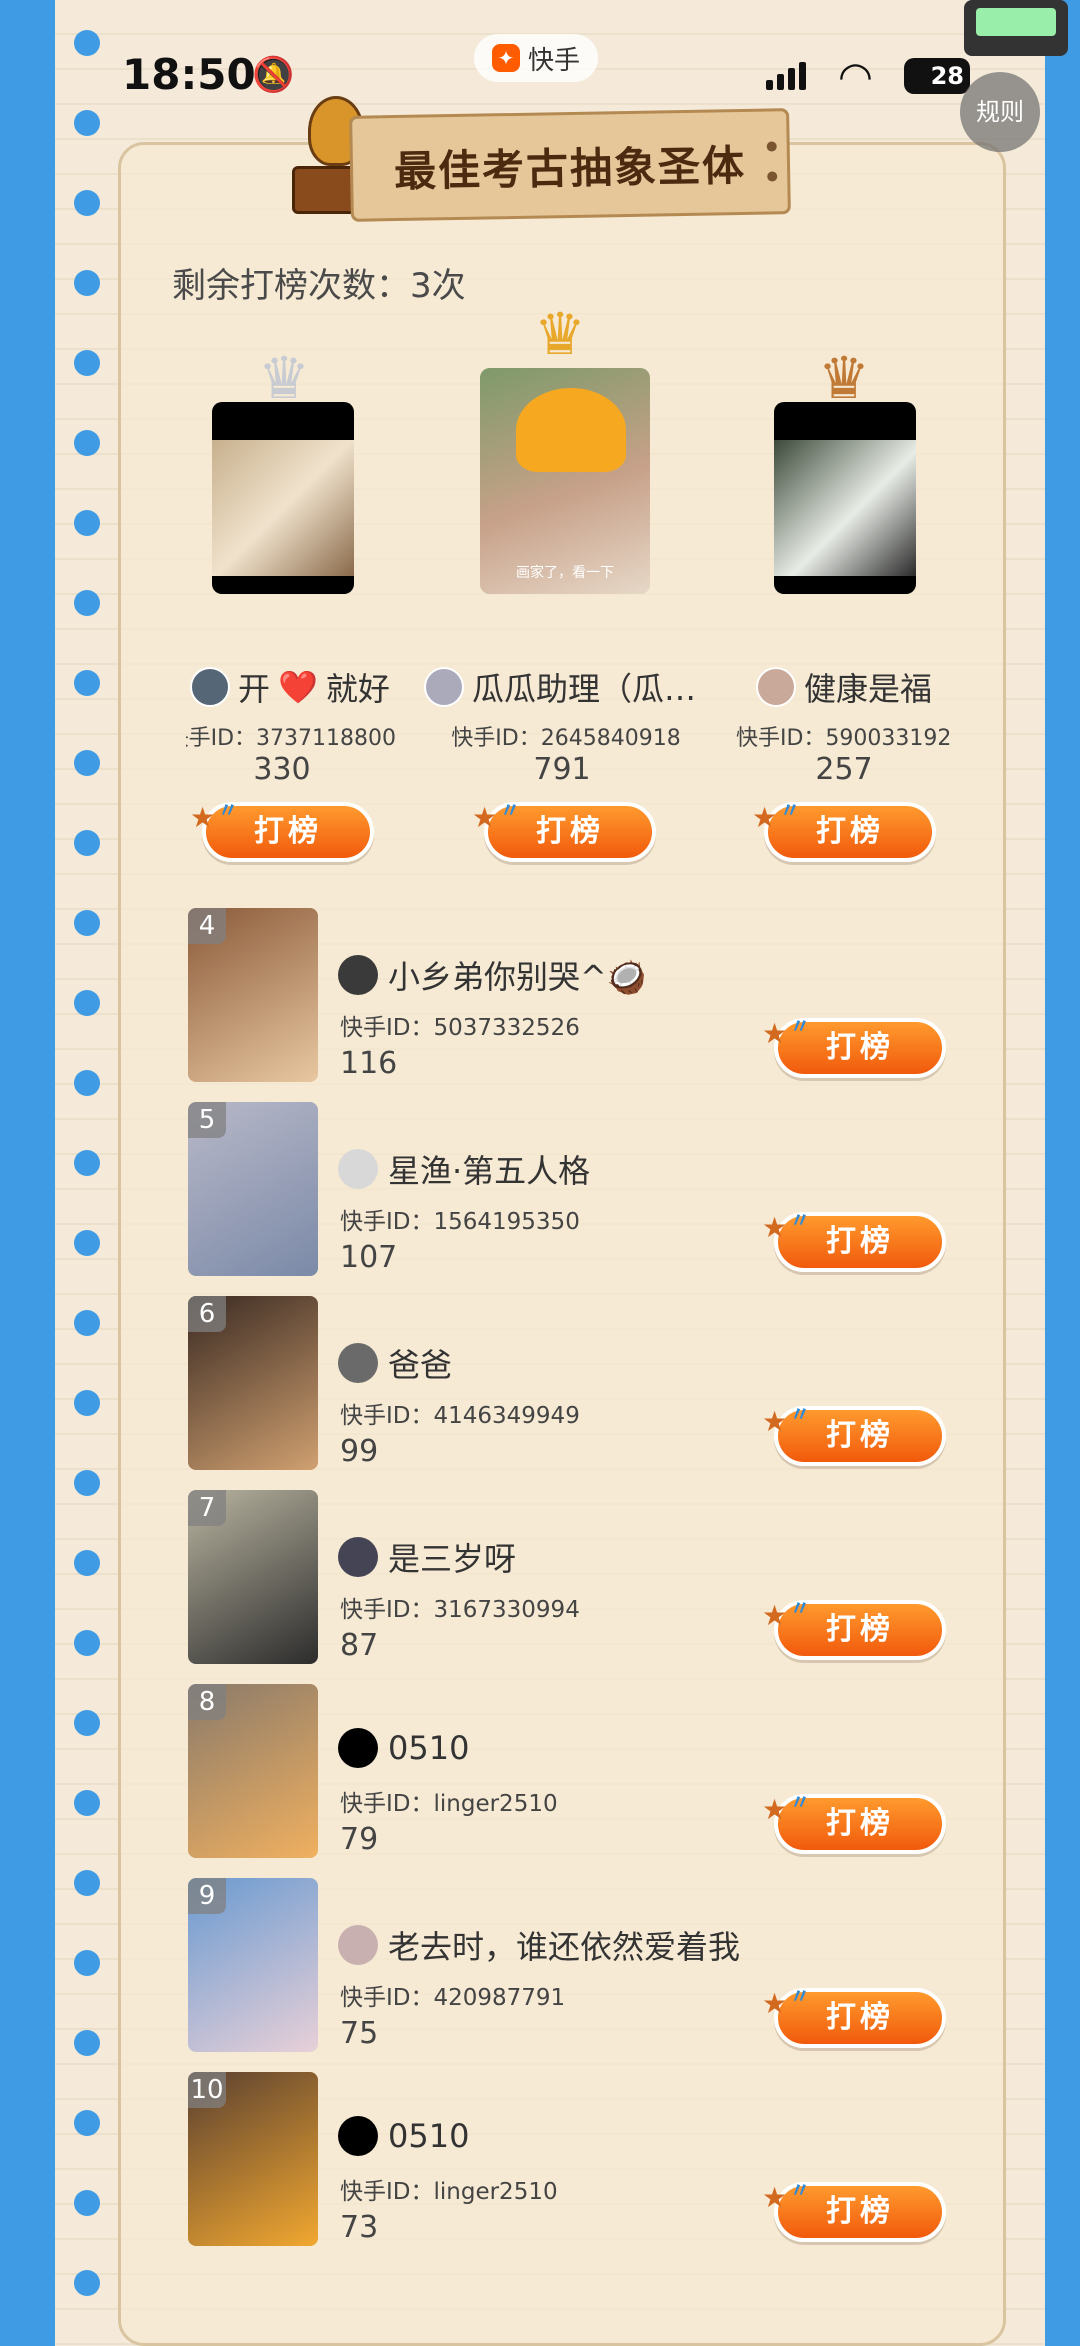 This screenshot has width=1080, height=2346. Describe the element at coordinates (207, 1702) in the screenshot. I see `rank-badge: 8` at that location.